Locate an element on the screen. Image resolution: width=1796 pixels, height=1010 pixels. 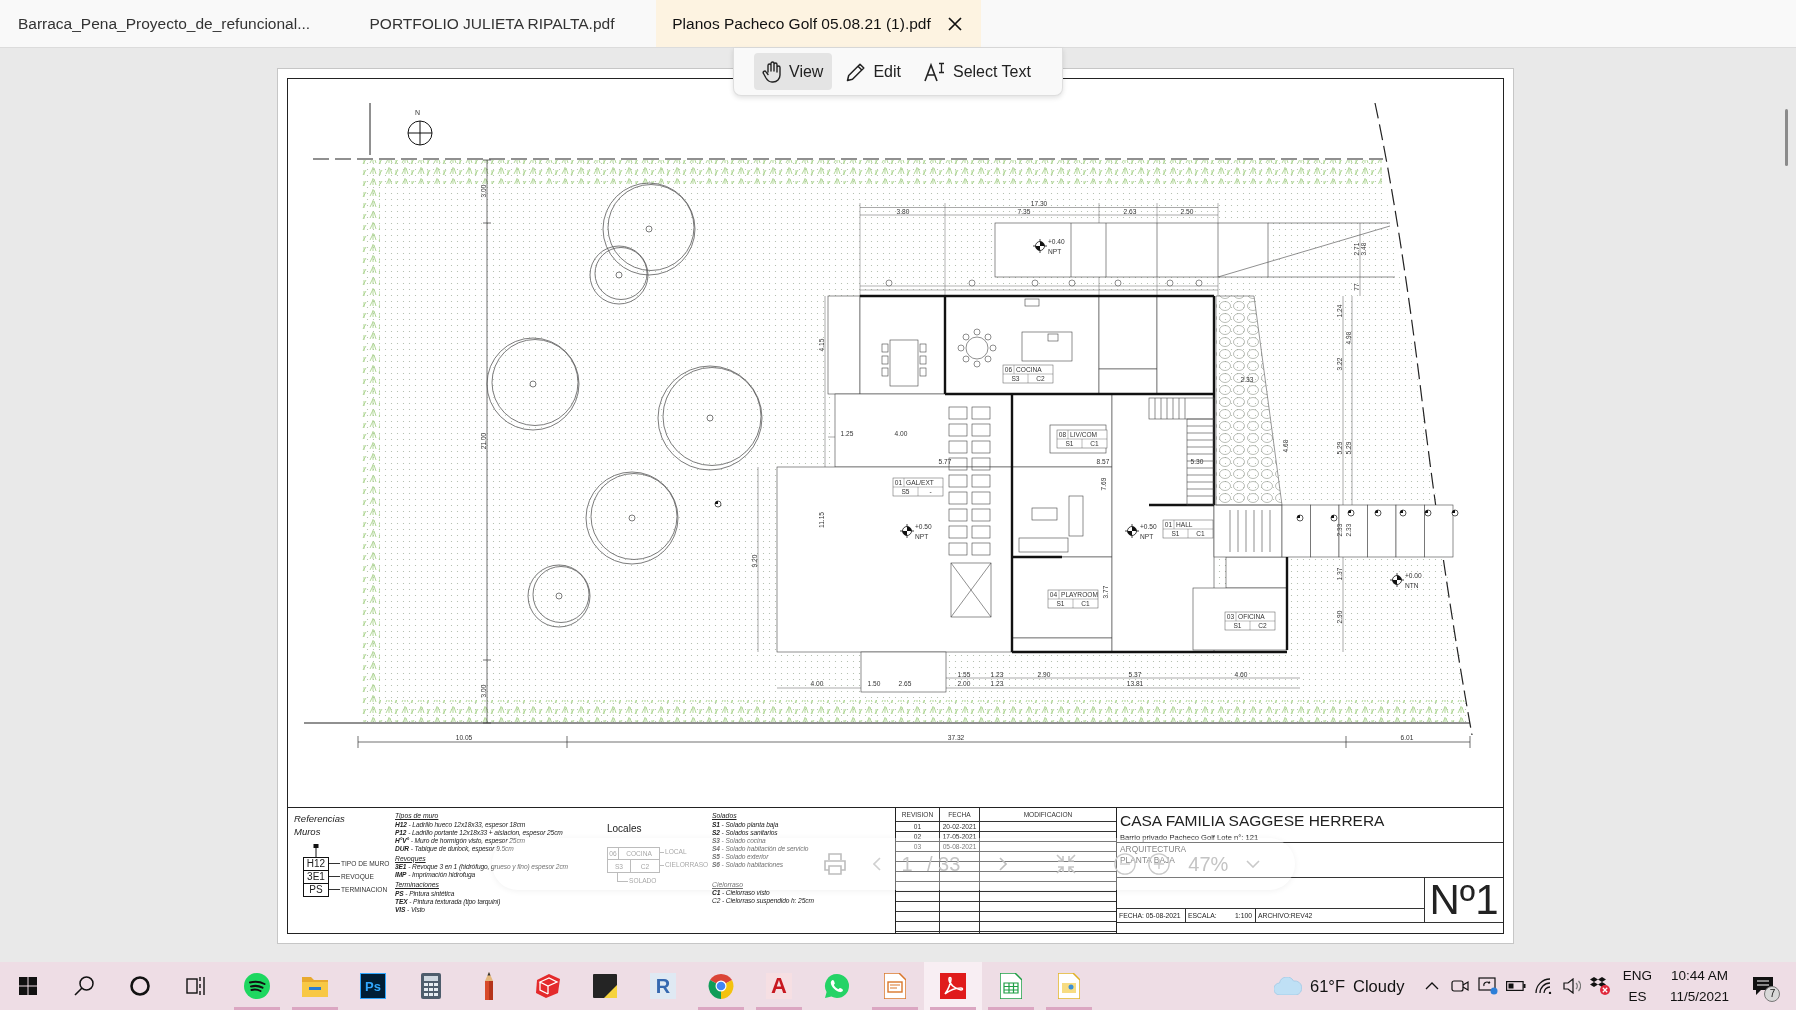
mode-button: Edit is located at coordinates (874, 71).